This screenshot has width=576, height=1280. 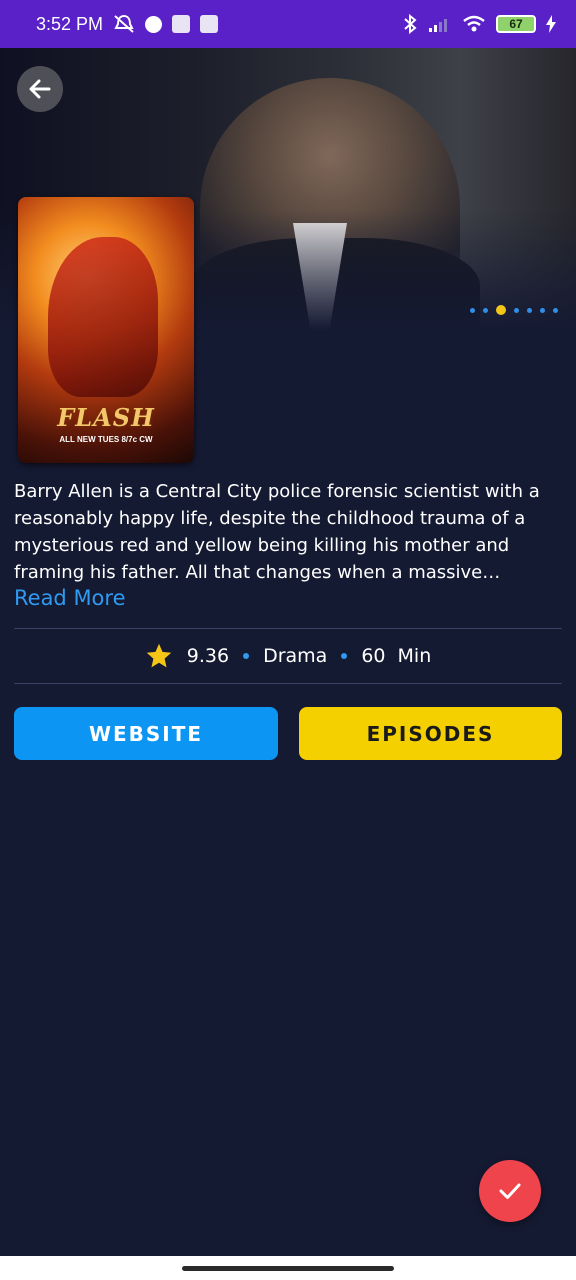 What do you see at coordinates (474, 23) in the screenshot?
I see `wifi-icon` at bounding box center [474, 23].